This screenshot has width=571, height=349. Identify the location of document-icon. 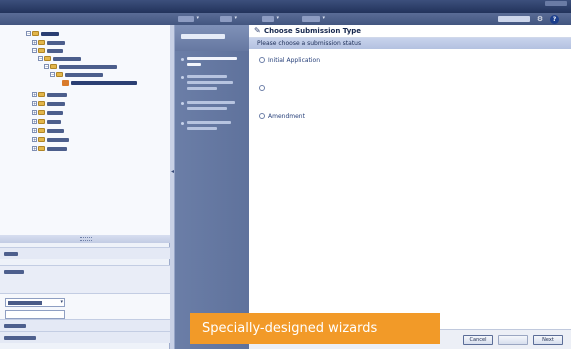
(65, 83).